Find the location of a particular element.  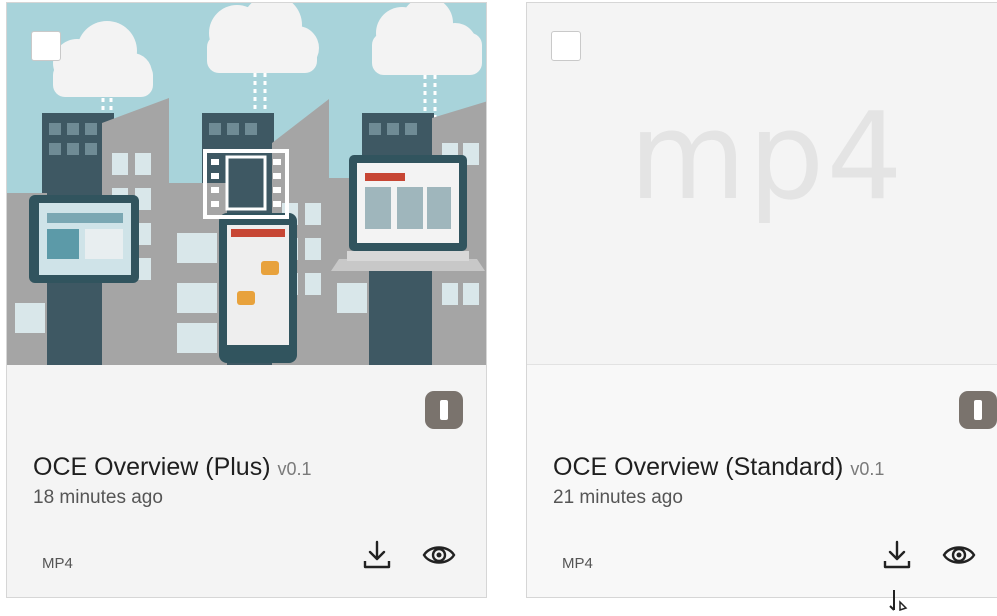

file-type-placeholder: mp4 is located at coordinates (767, 157).